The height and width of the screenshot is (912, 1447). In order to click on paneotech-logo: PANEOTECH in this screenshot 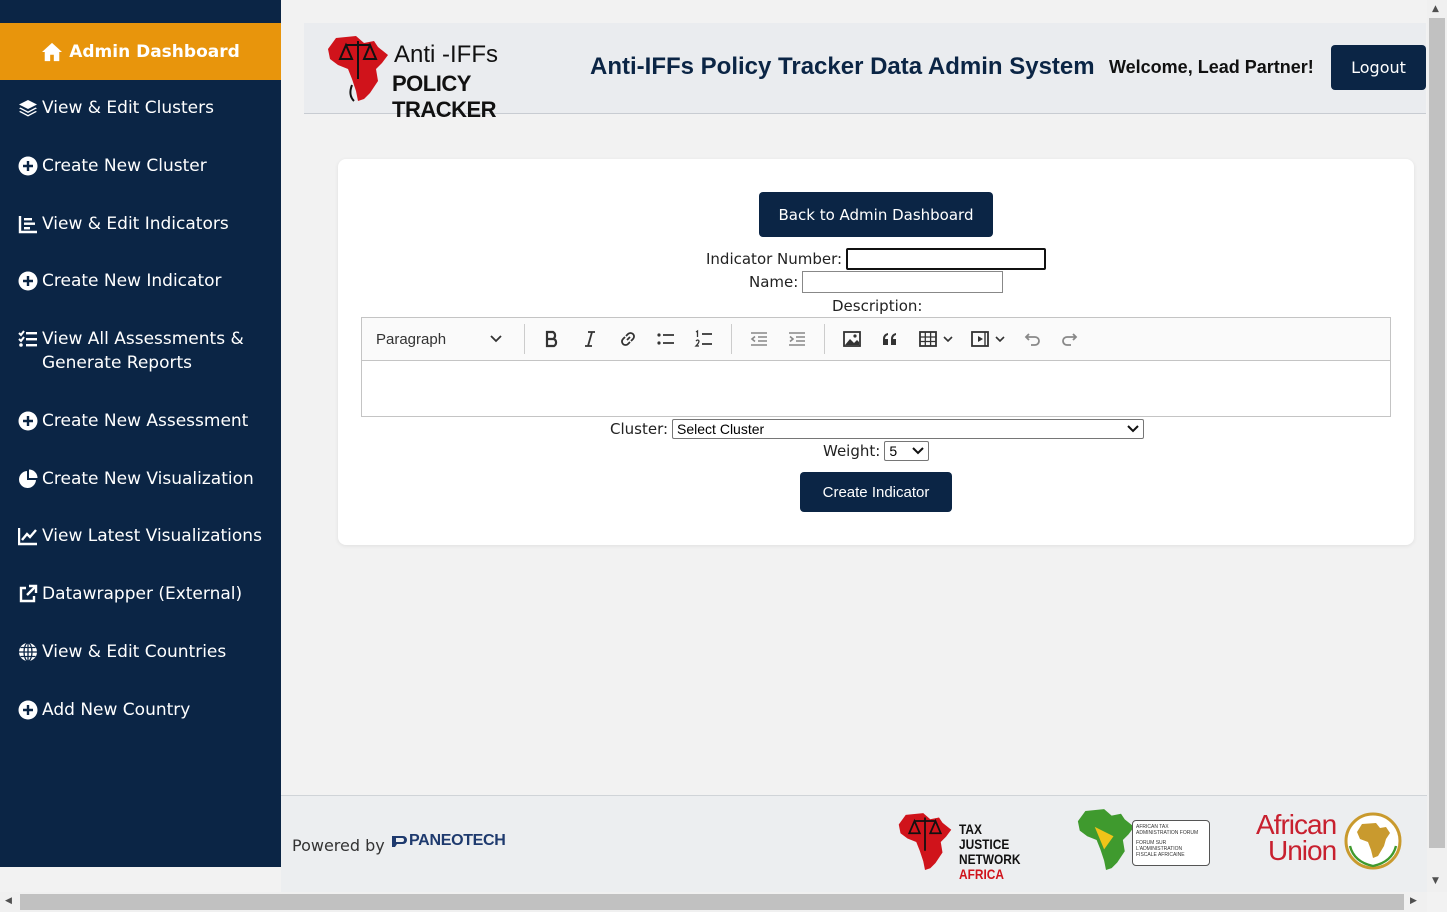, I will do `click(448, 841)`.